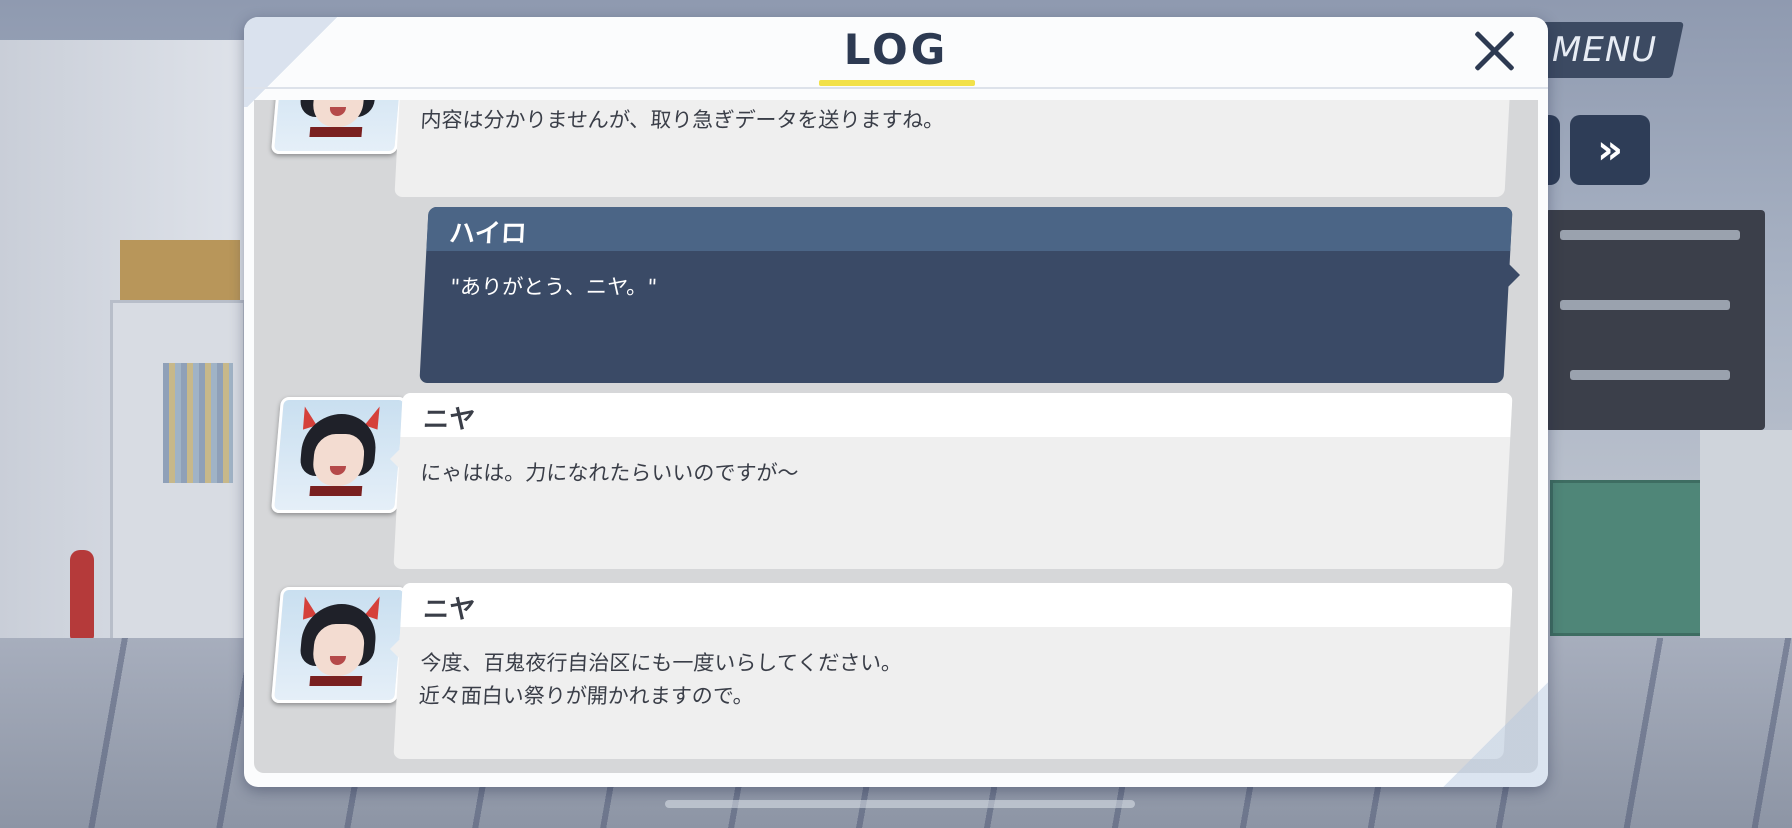  What do you see at coordinates (1655, 320) in the screenshot?
I see `background-weapon-rack` at bounding box center [1655, 320].